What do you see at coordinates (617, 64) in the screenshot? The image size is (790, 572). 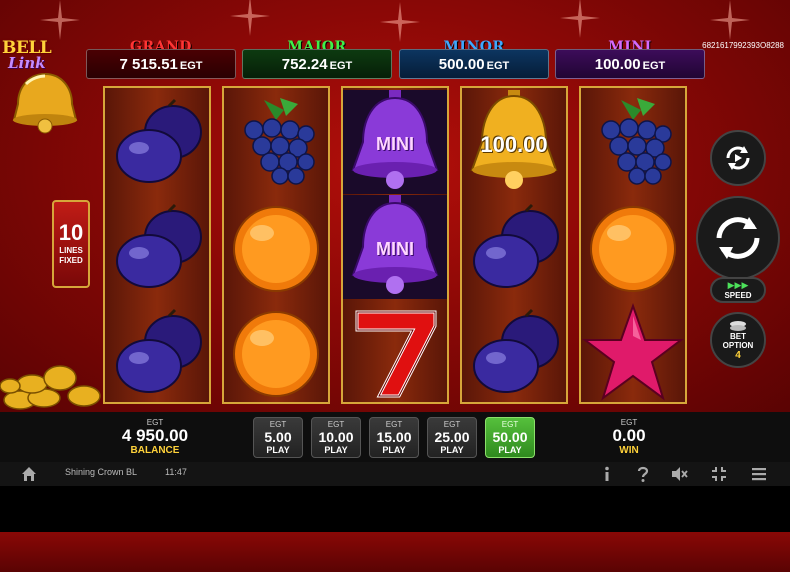 I see `jackpot-value: 100.00` at bounding box center [617, 64].